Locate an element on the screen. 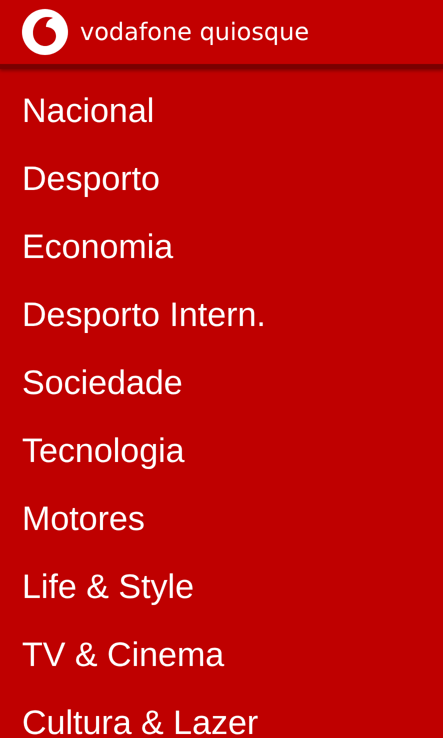 This screenshot has width=443, height=738. category-item: Desporto is located at coordinates (221, 179).